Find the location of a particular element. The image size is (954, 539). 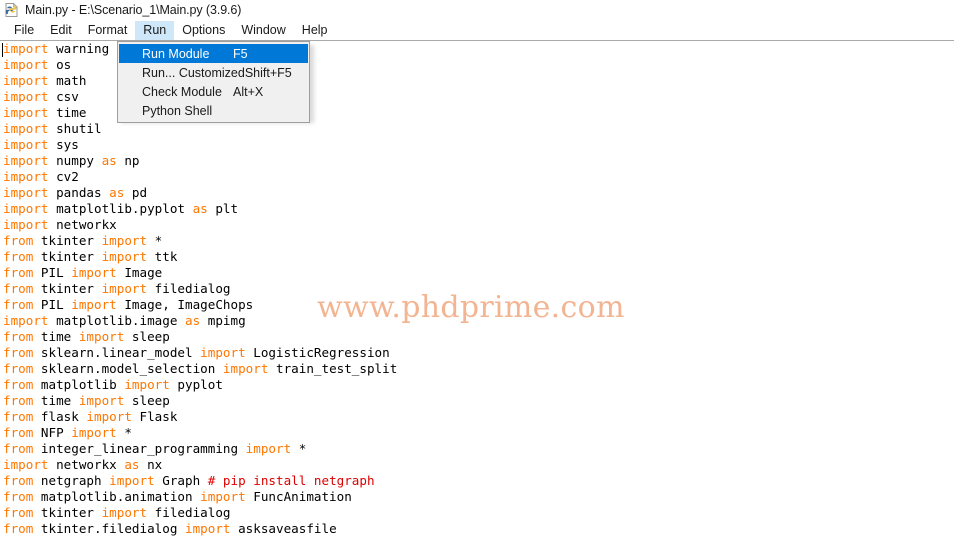

code-line: from NFP import * is located at coordinates (200, 433).